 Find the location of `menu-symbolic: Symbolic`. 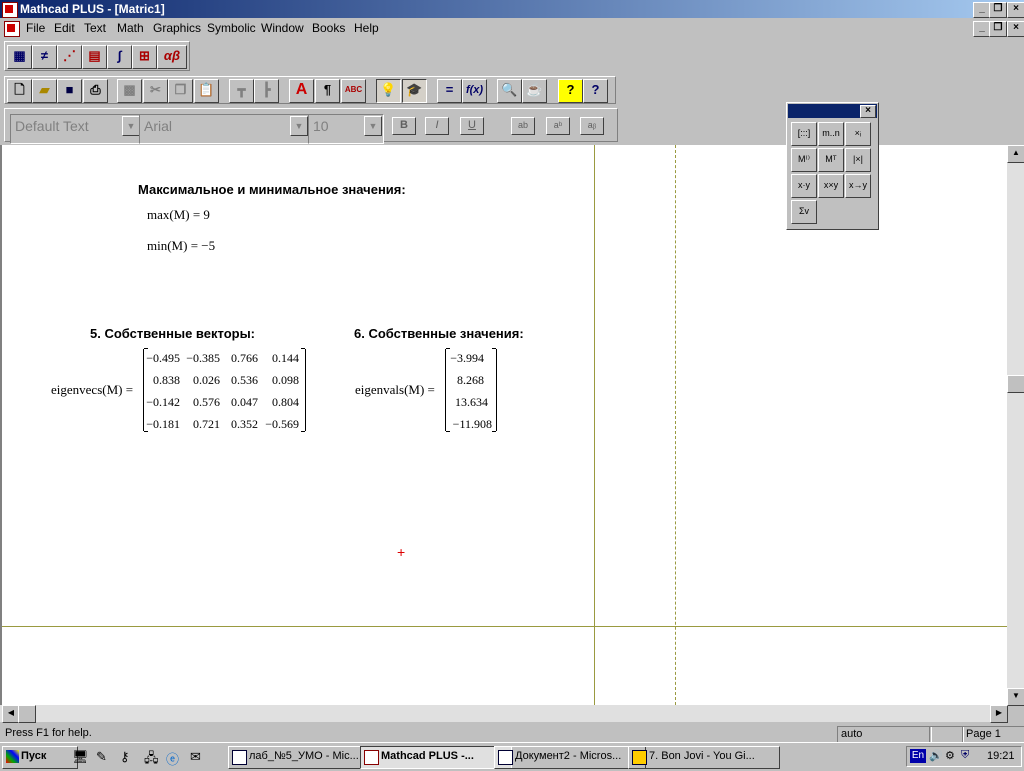

menu-symbolic: Symbolic is located at coordinates (231, 28).